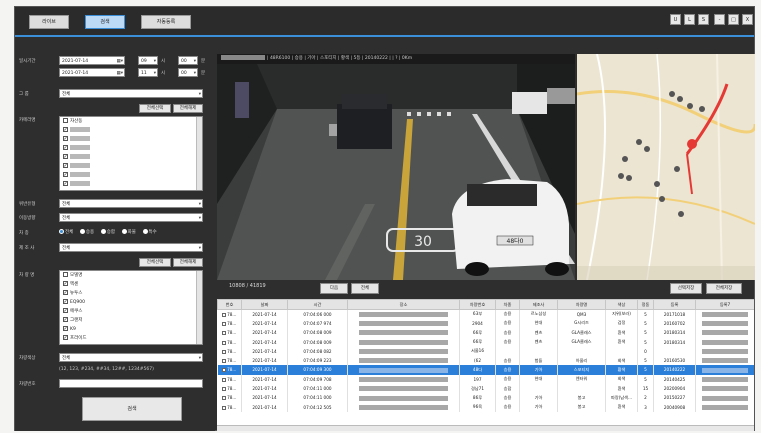 This screenshot has width=761, height=433. What do you see at coordinates (264, 304) in the screenshot?
I see `column-header: 날짜` at bounding box center [264, 304].